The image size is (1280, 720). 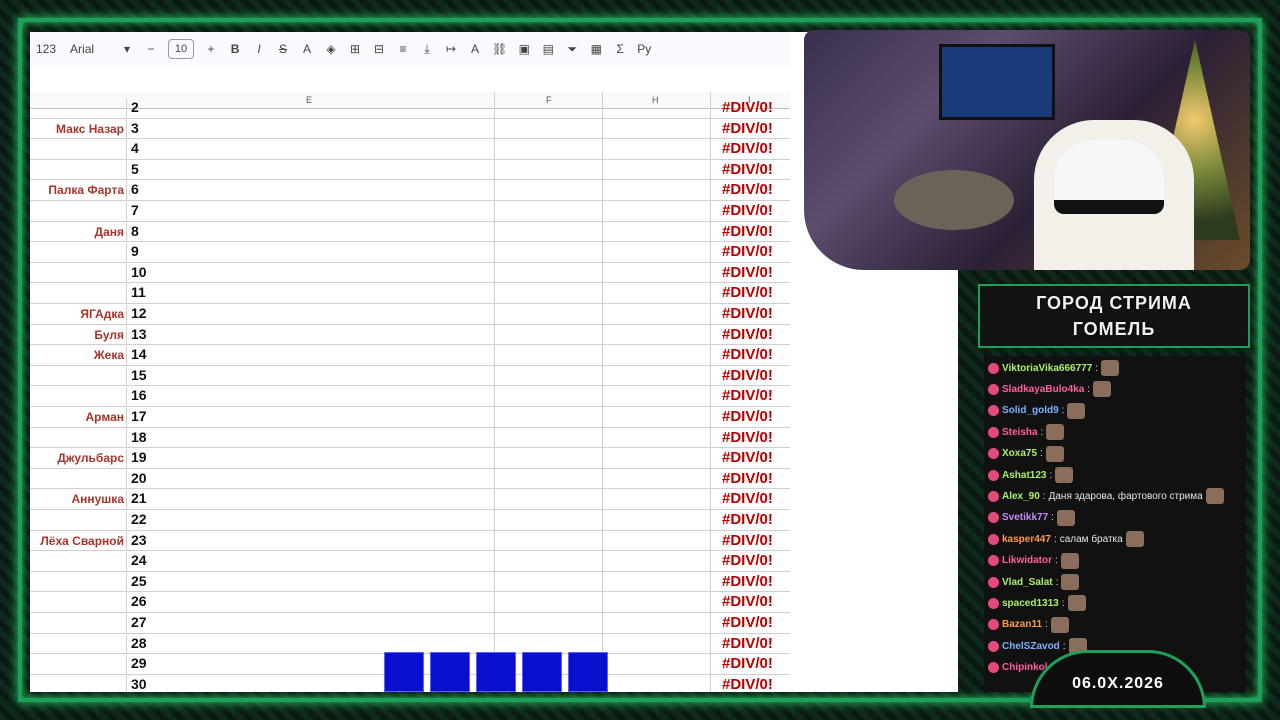 What do you see at coordinates (312, 356) in the screenshot?
I see `row-number-cell: 14` at bounding box center [312, 356].